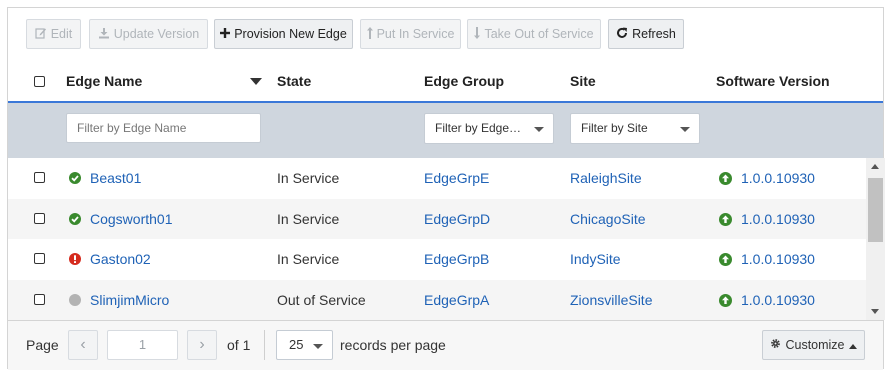  I want to click on edit-icon, so click(41, 34).